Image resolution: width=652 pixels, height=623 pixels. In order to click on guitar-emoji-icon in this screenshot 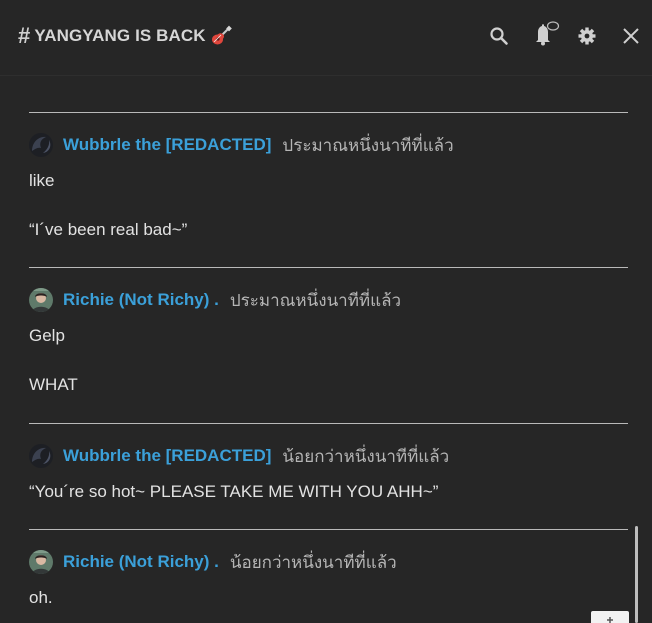, I will do `click(221, 36)`.